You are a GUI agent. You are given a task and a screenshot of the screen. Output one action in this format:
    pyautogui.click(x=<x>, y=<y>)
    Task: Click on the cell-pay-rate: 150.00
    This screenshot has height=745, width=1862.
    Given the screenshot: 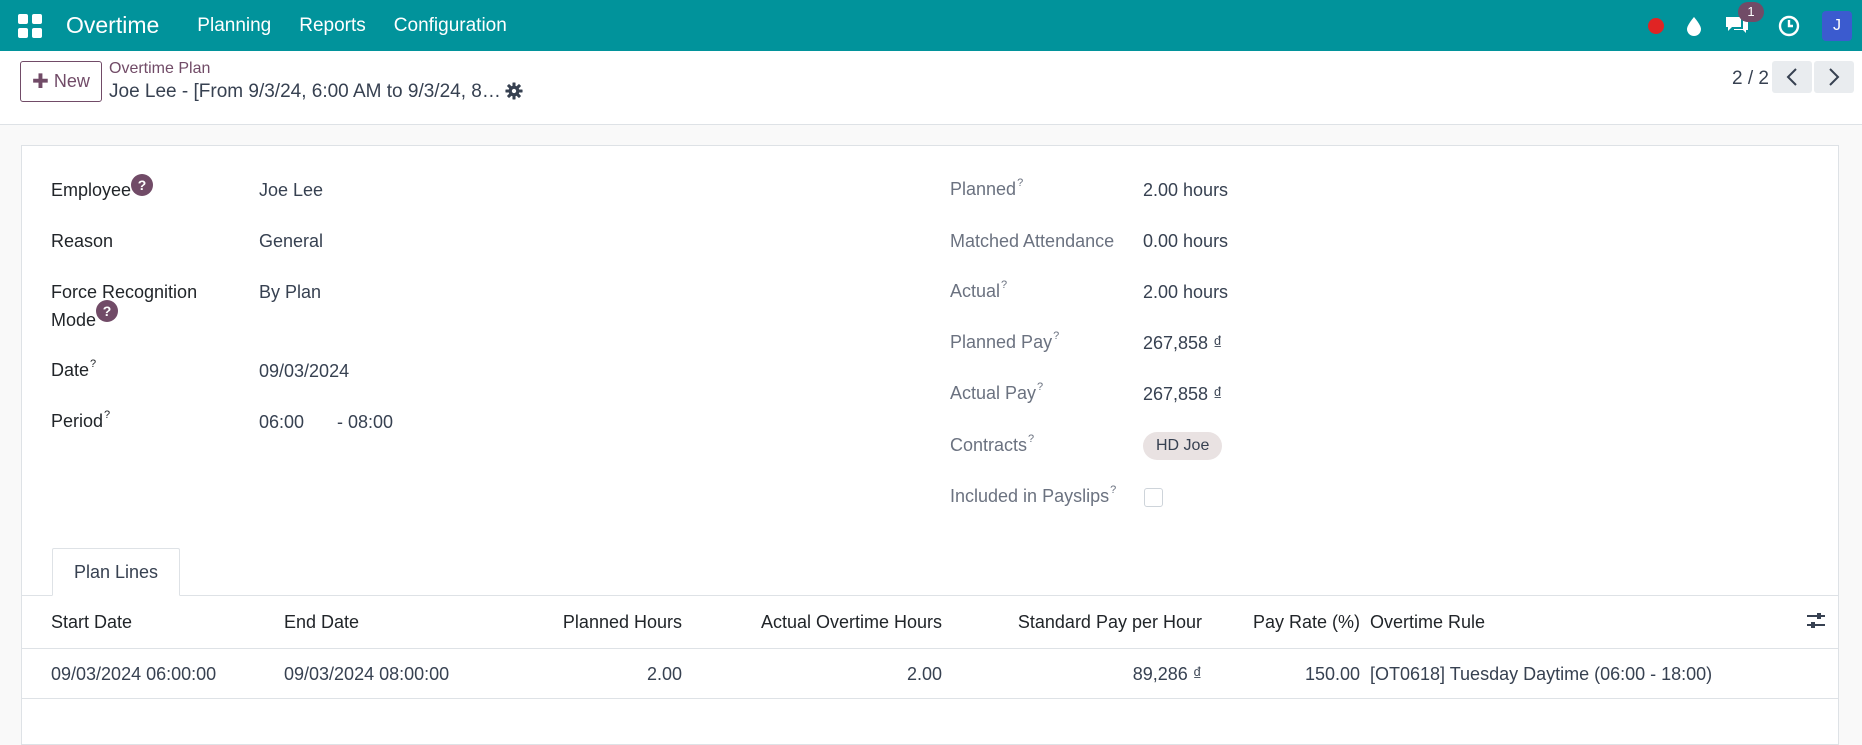 What is the action you would take?
    pyautogui.click(x=1332, y=674)
    